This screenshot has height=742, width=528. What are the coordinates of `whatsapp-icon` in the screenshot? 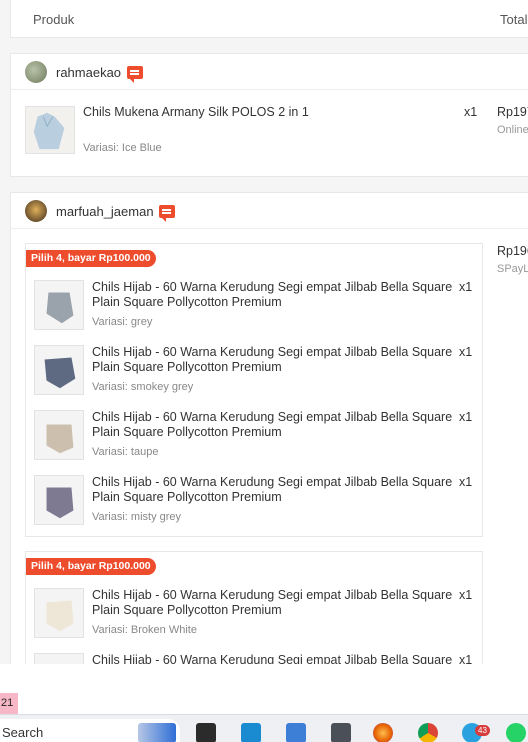 It's located at (516, 732).